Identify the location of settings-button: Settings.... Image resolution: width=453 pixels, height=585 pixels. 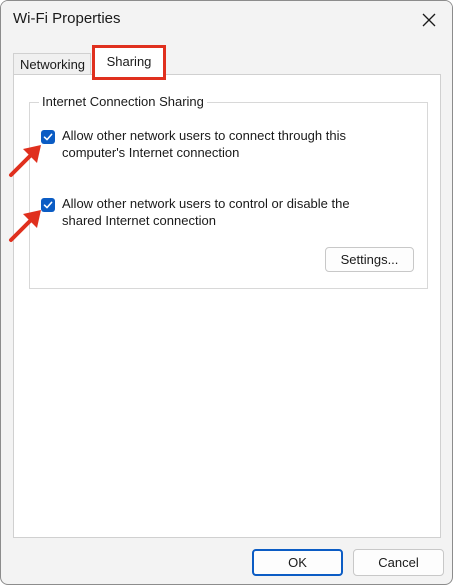
(369, 259).